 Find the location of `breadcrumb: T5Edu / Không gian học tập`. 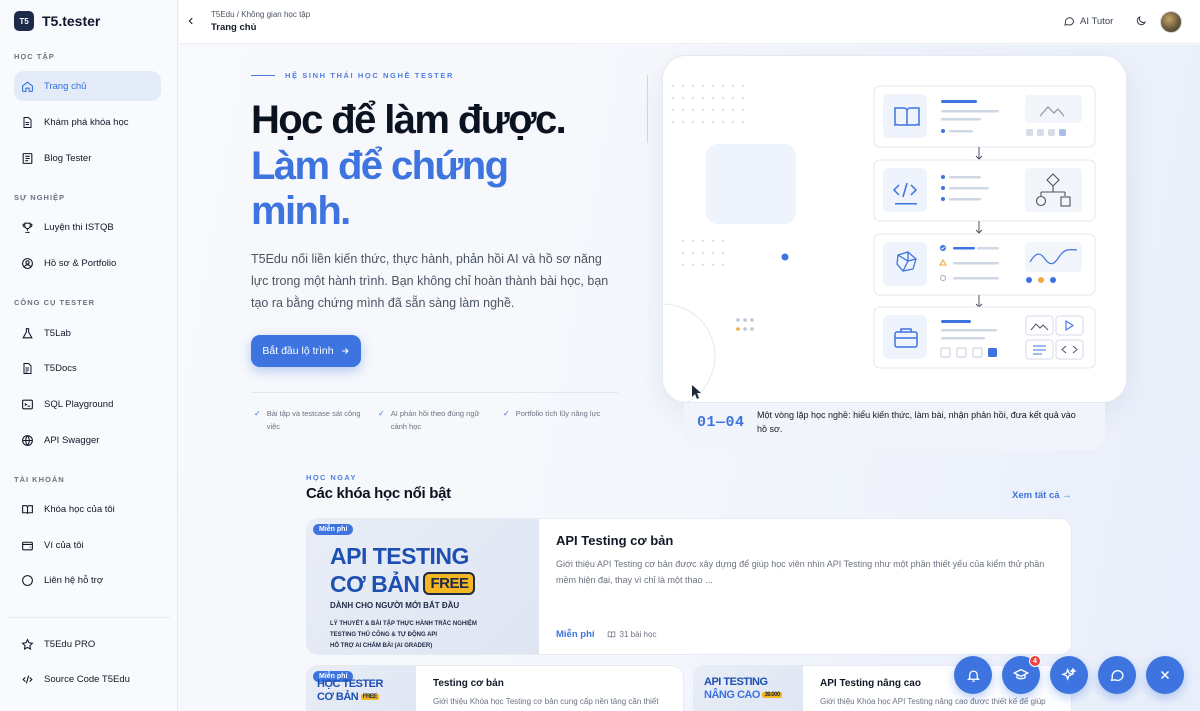

breadcrumb: T5Edu / Không gian học tập is located at coordinates (260, 14).